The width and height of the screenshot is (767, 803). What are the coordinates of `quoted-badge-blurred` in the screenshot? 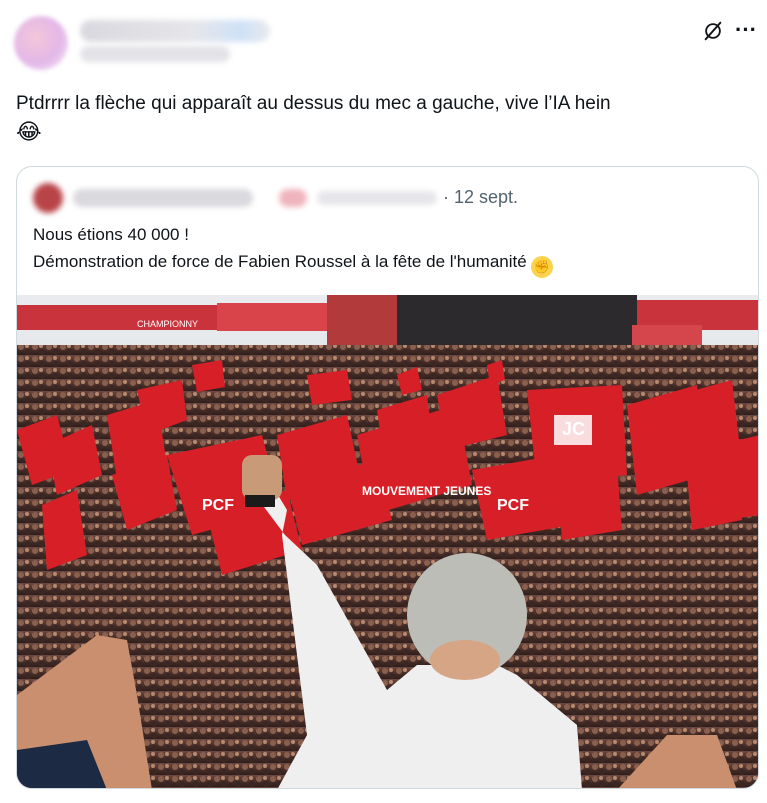 It's located at (293, 198).